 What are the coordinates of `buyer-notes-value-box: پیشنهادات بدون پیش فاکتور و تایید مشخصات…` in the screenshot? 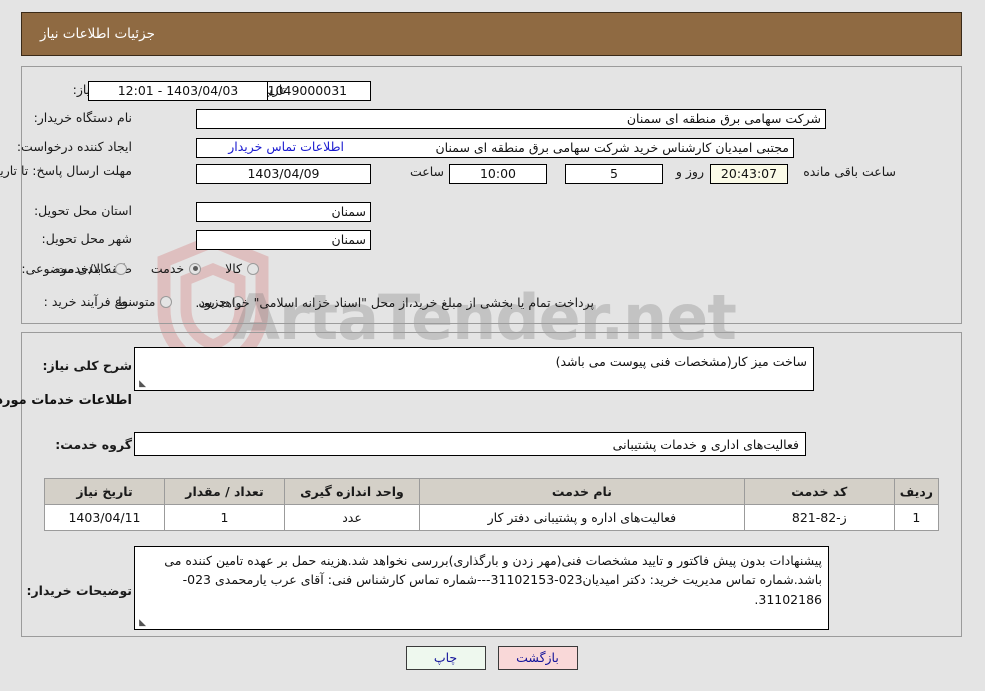 It's located at (482, 588).